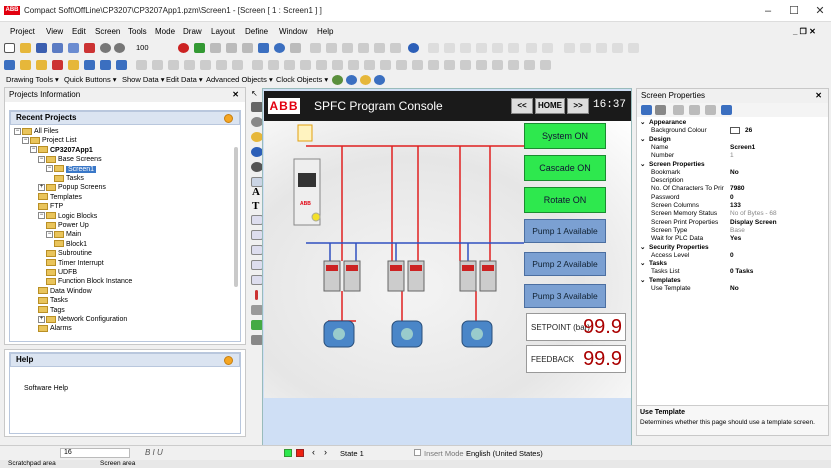 The height and width of the screenshot is (468, 831). I want to click on print-icon, so click(89, 48).